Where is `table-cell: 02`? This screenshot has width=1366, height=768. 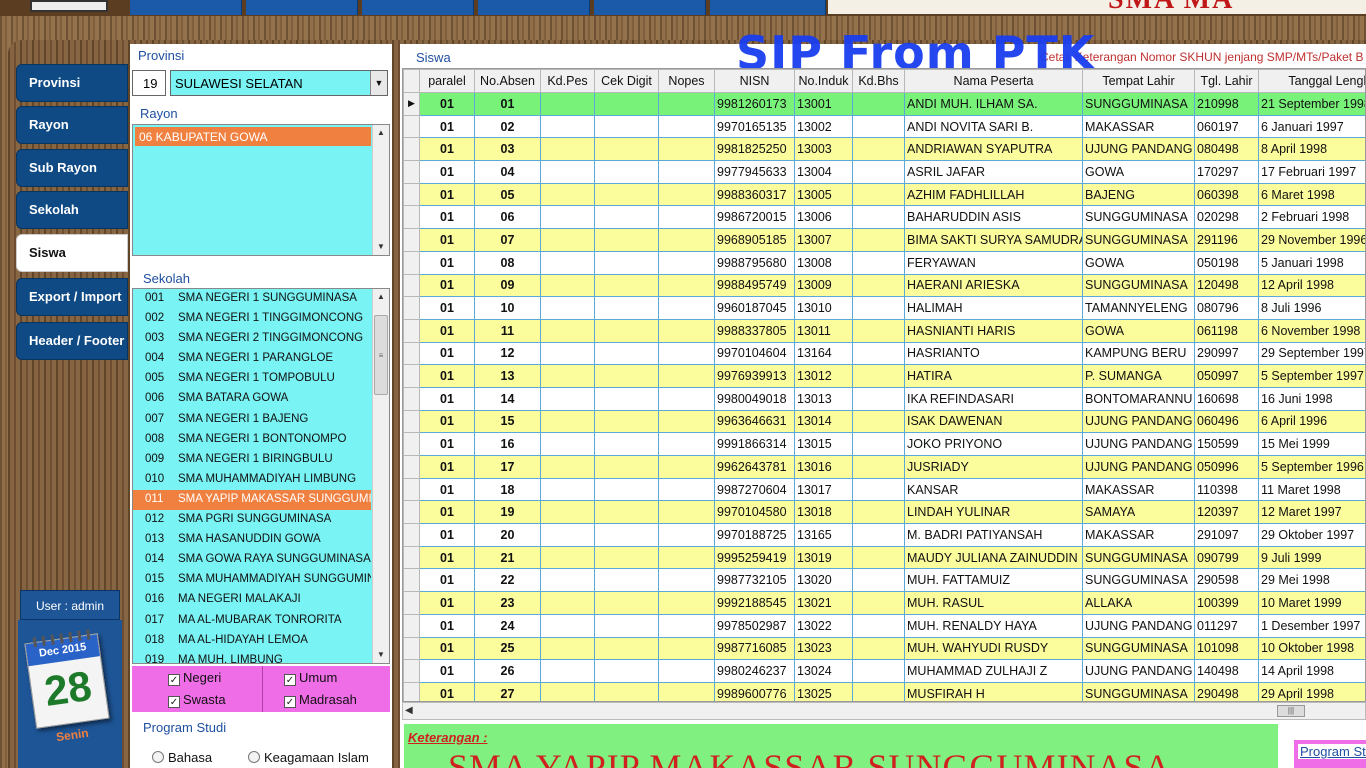
table-cell: 02 is located at coordinates (507, 126).